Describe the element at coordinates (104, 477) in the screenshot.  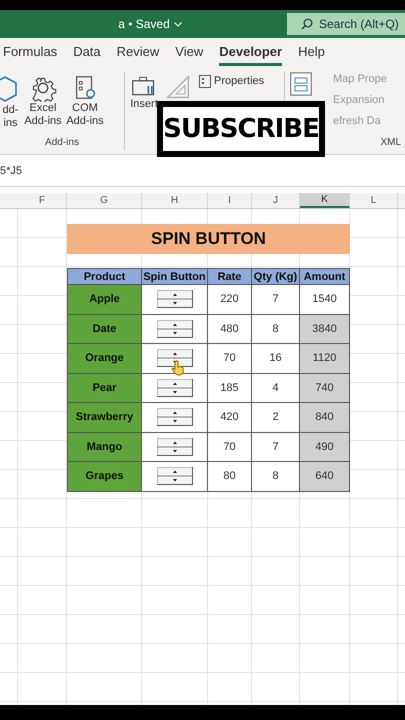
I see `product-cell: Grapes` at that location.